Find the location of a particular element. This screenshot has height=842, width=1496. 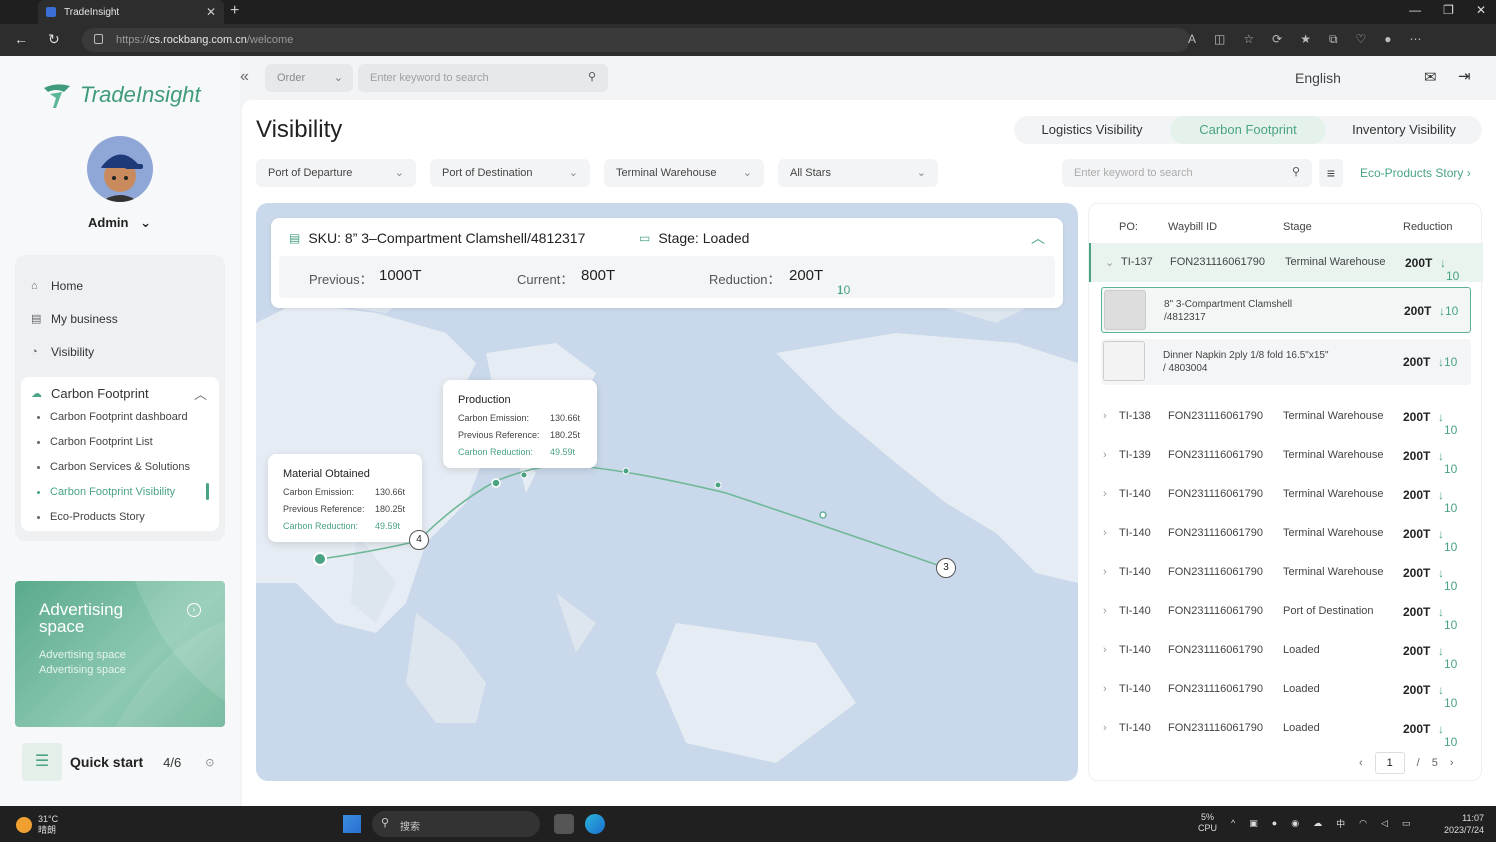

browser-tab: TradeInsight ✕ is located at coordinates (131, 12).